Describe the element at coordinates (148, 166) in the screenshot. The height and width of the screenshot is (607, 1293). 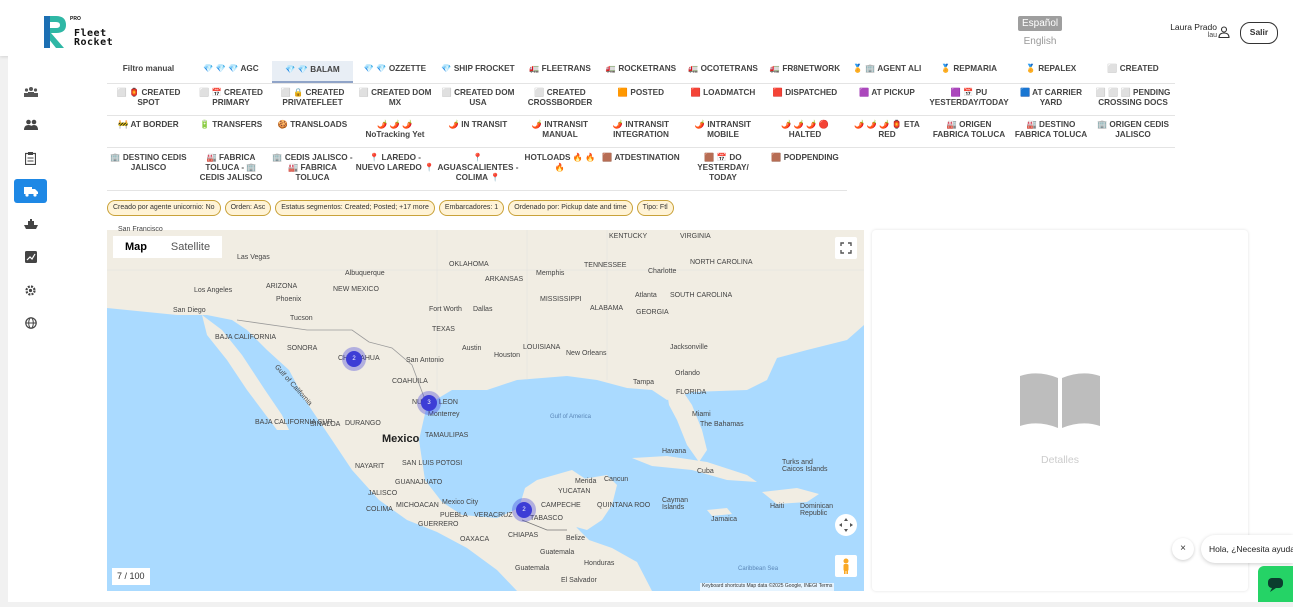
I see `tab-destino-cedis-jalisco: 🏢 DESTINO CEDIS JALISCO` at that location.